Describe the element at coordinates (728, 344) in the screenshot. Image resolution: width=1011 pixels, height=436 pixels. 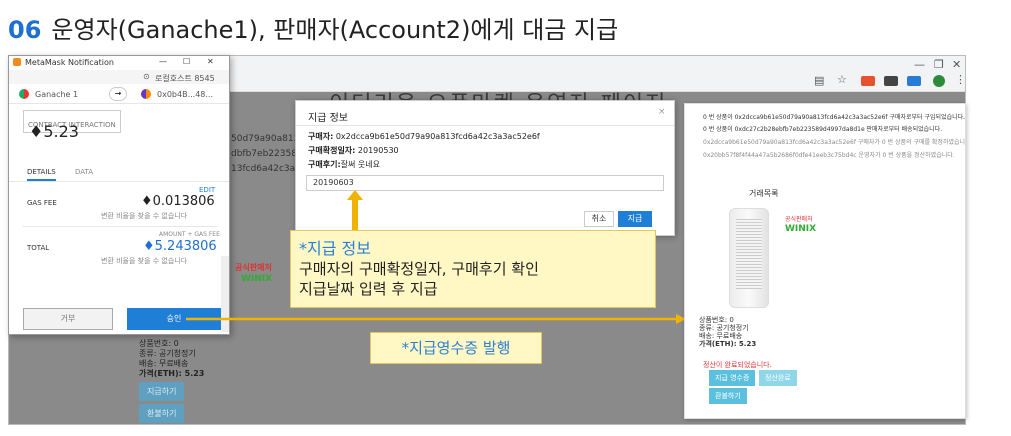
I see `product-price: 가격(ETH): 5.23` at that location.